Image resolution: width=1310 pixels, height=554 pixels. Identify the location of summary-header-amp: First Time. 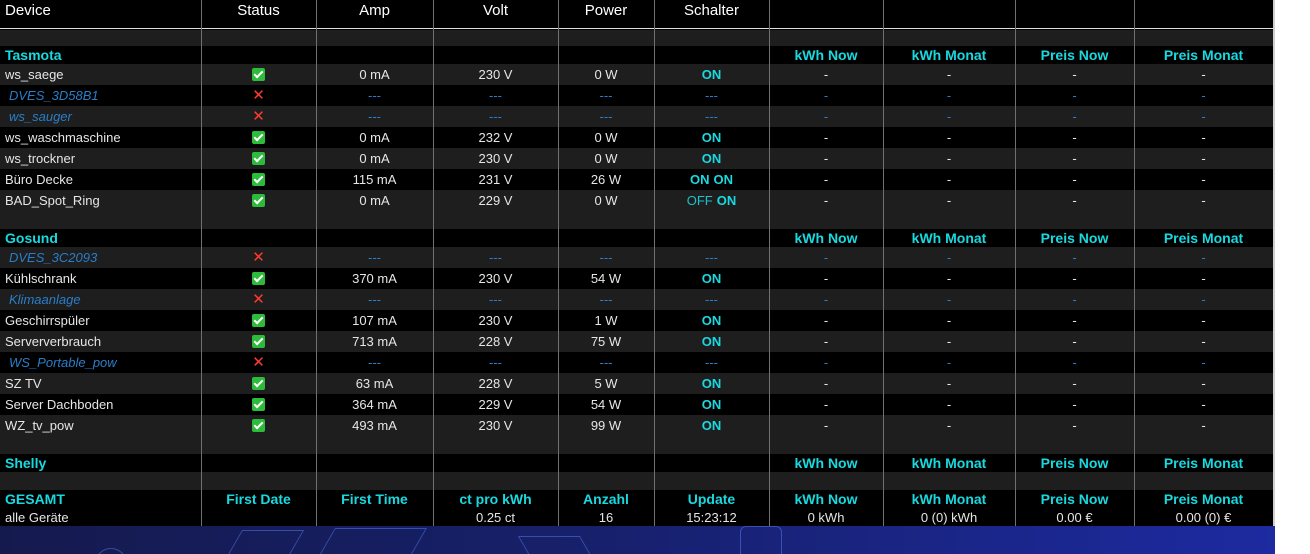
(374, 499).